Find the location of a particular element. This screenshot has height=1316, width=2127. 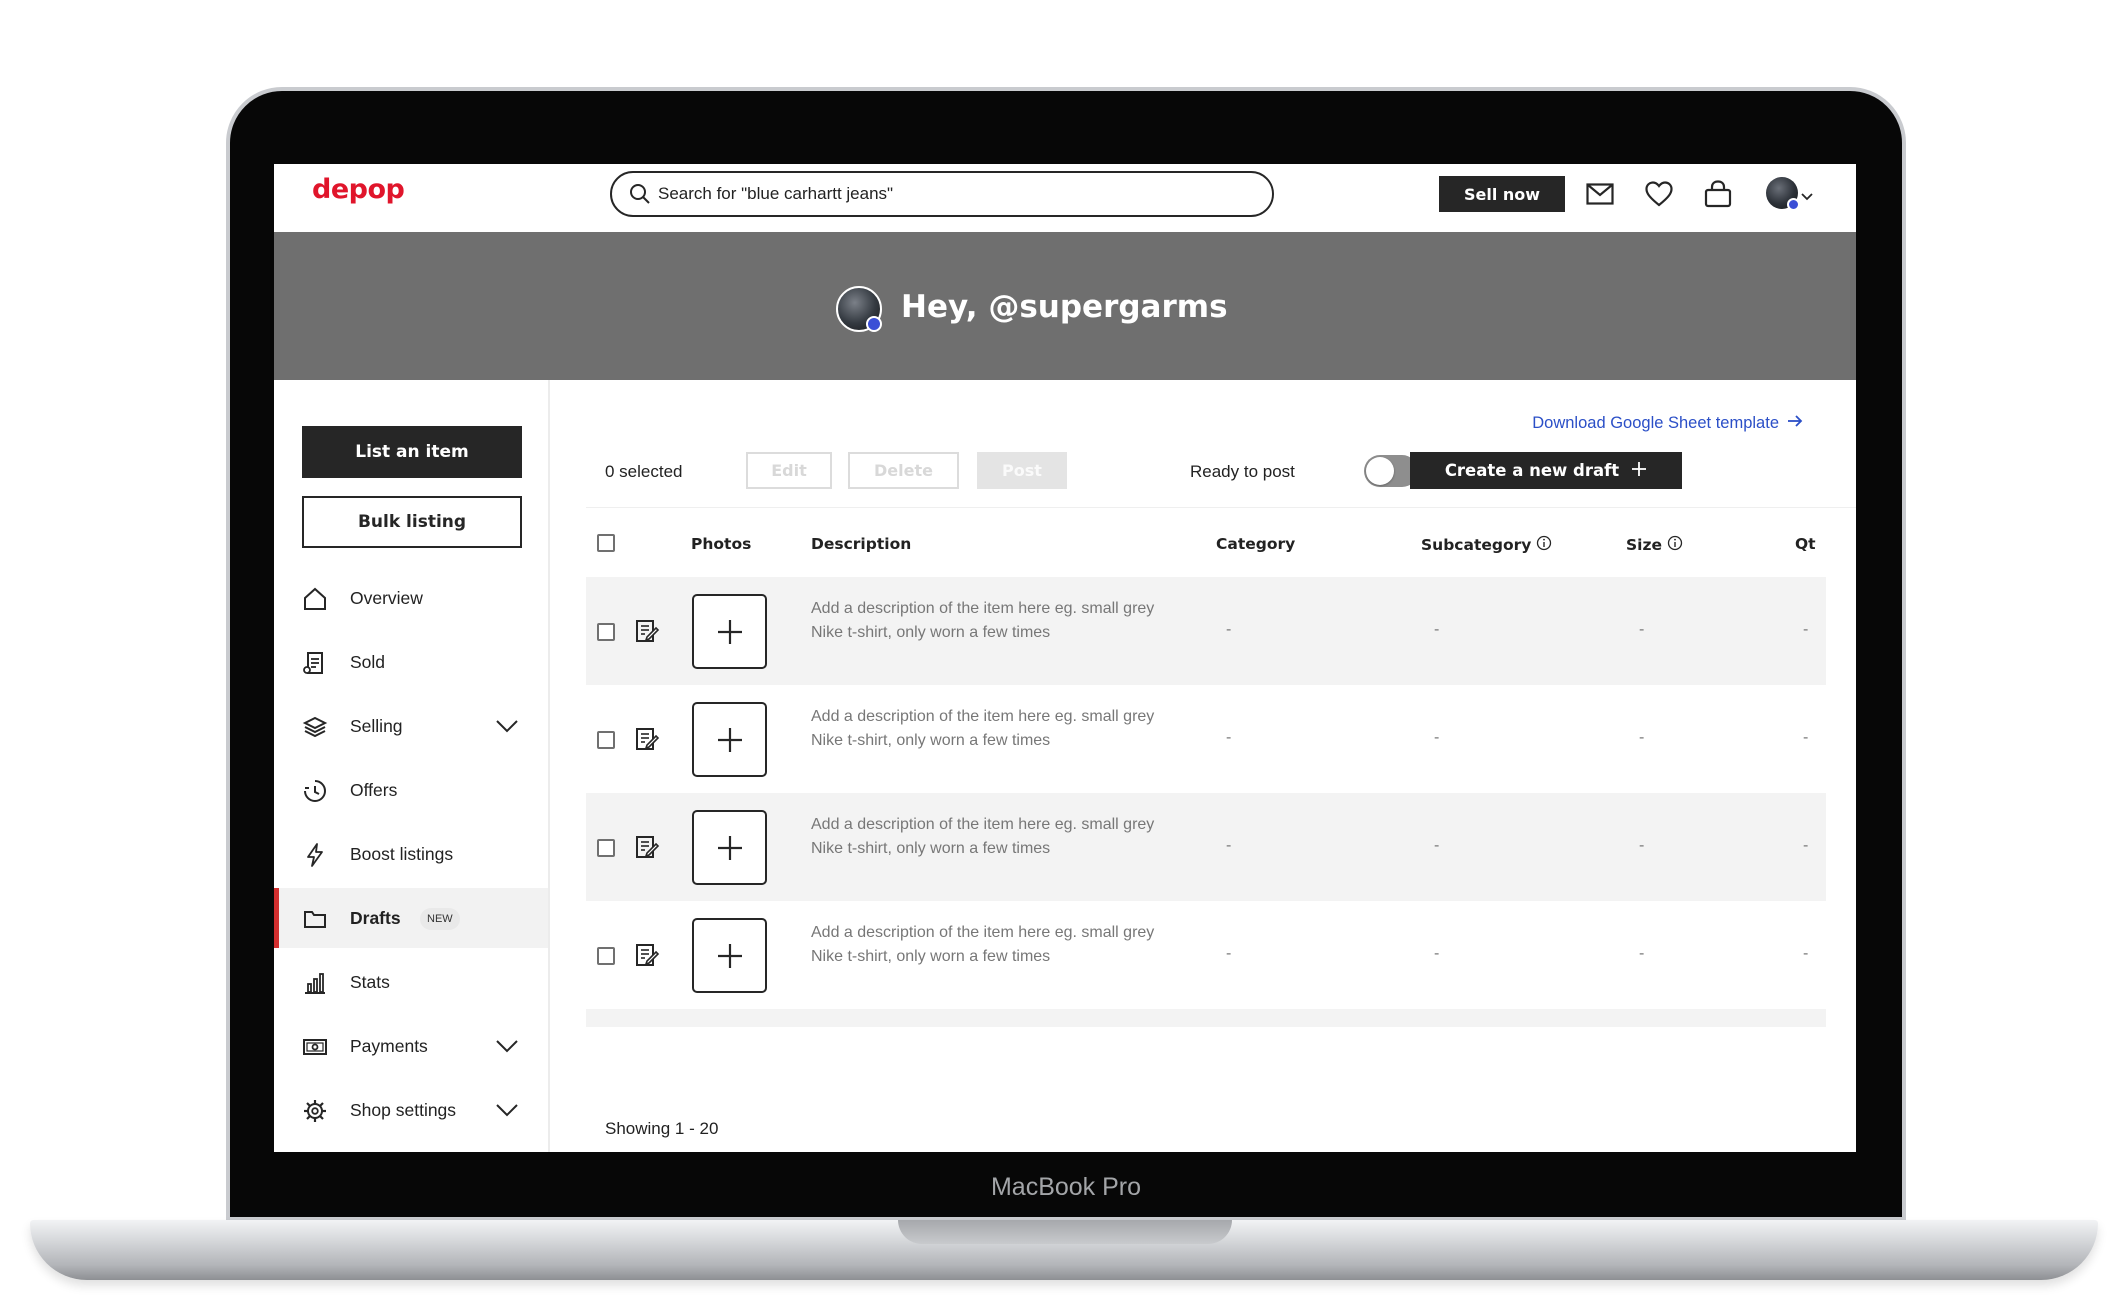

greeting-banner: Hey, @supergarms is located at coordinates (1065, 306).